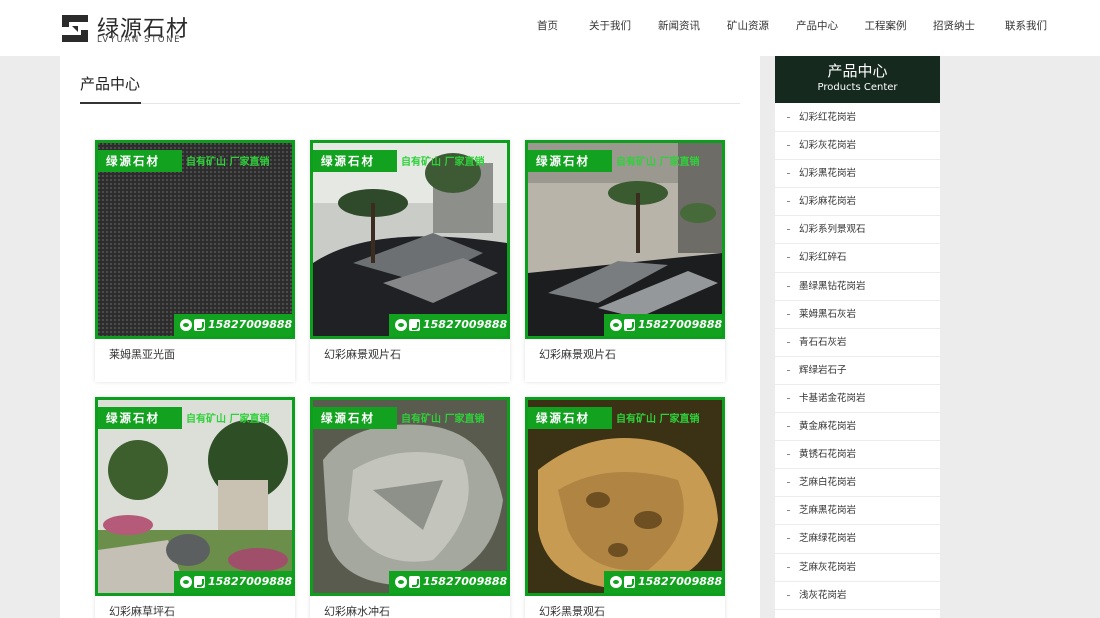  What do you see at coordinates (857, 287) in the screenshot?
I see `sidebar-category-item: 墨绿黑钻花岗岩` at bounding box center [857, 287].